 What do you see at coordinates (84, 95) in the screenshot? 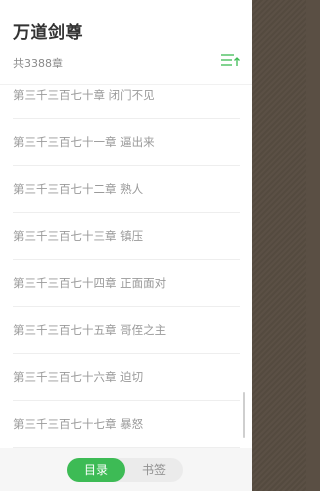
I see `chapter-title: 第三千三百七十章 闭门不见` at bounding box center [84, 95].